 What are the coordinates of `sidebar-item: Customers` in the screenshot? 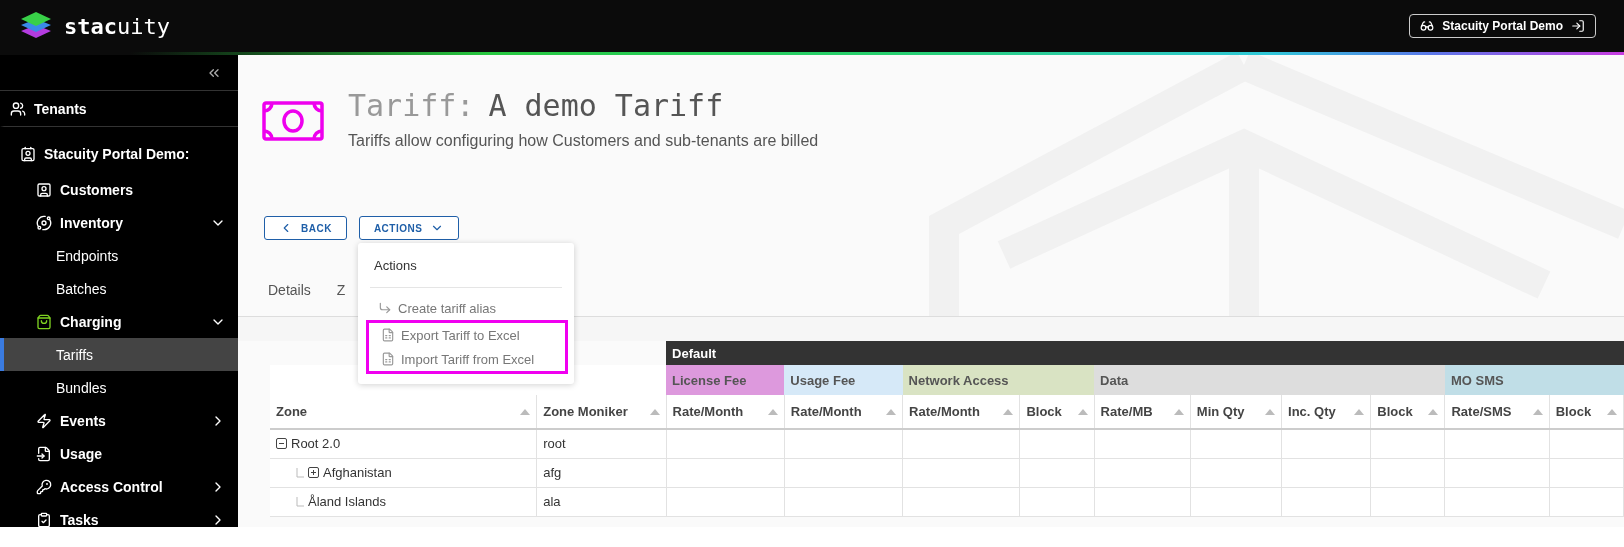 It's located at (119, 189).